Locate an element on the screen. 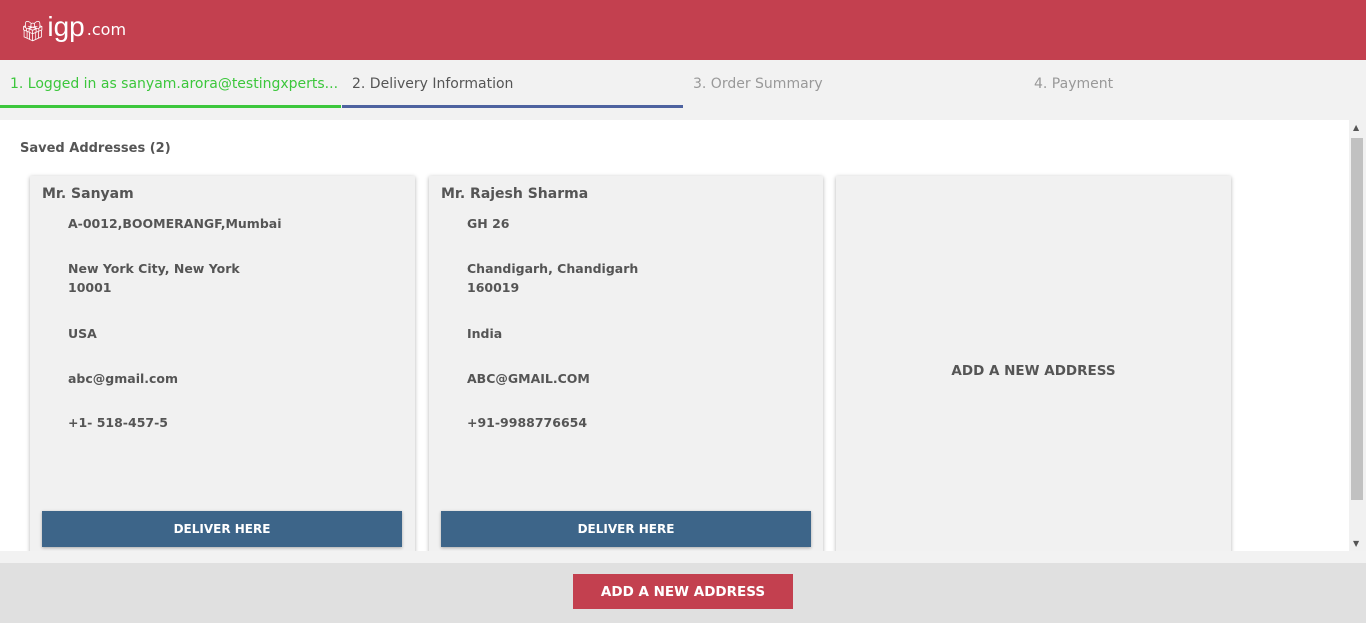  saved-addresses-title: Saved Addresses (2) is located at coordinates (95, 148).